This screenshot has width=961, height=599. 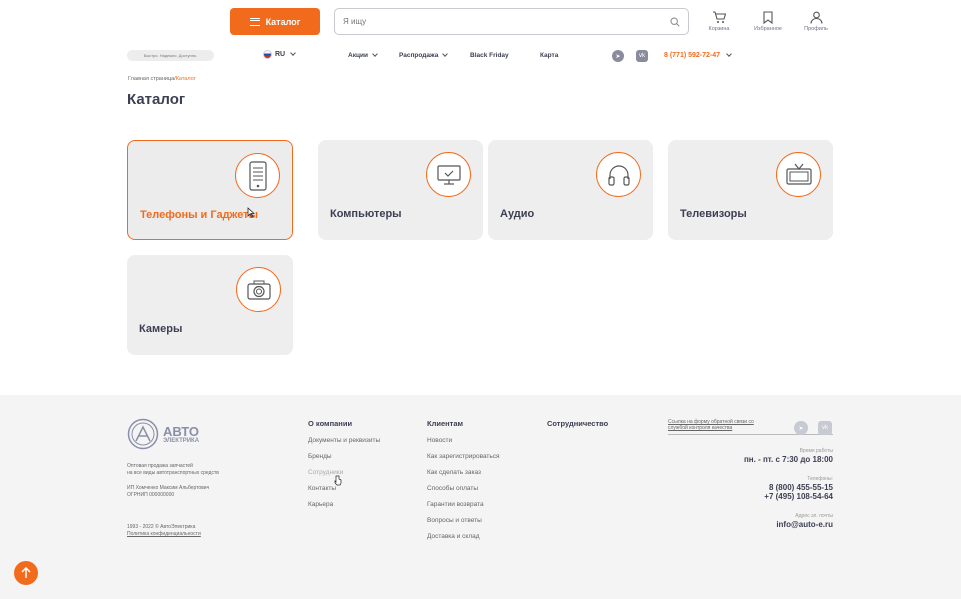 What do you see at coordinates (283, 21) in the screenshot?
I see `catalog-button-label: Каталог` at bounding box center [283, 21].